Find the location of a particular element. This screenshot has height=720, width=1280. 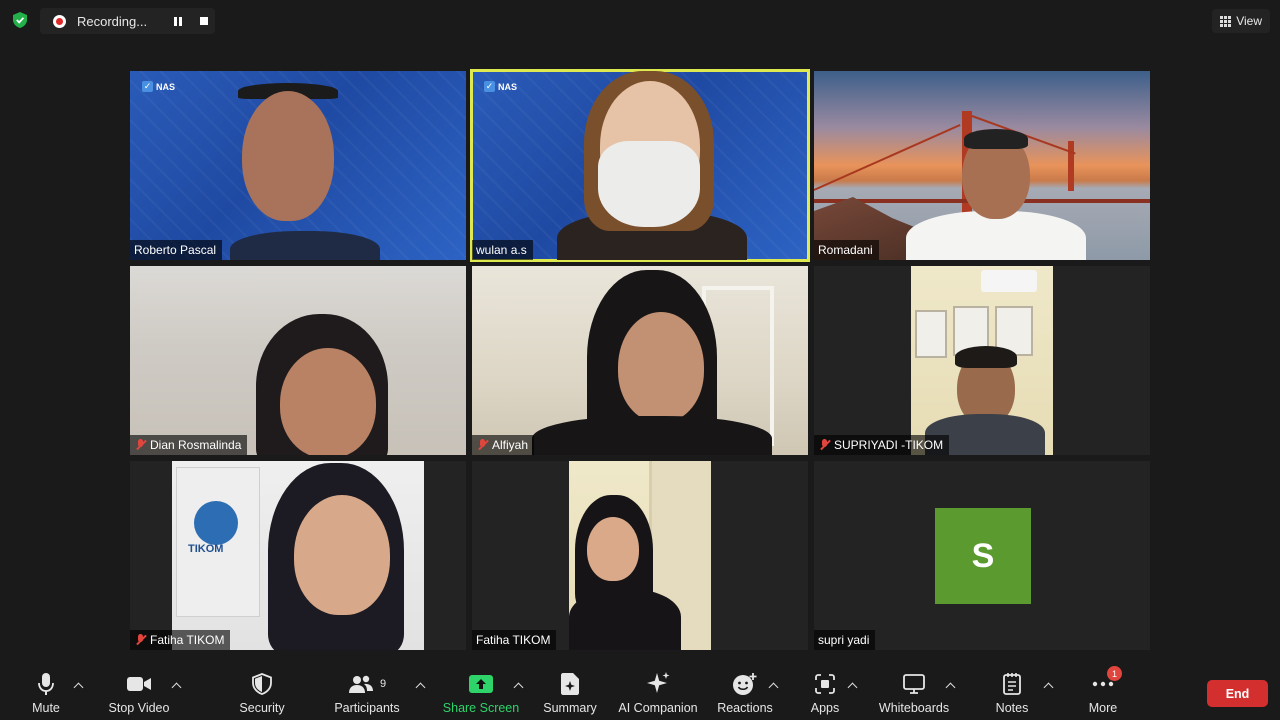

view-label: View is located at coordinates (1249, 21).